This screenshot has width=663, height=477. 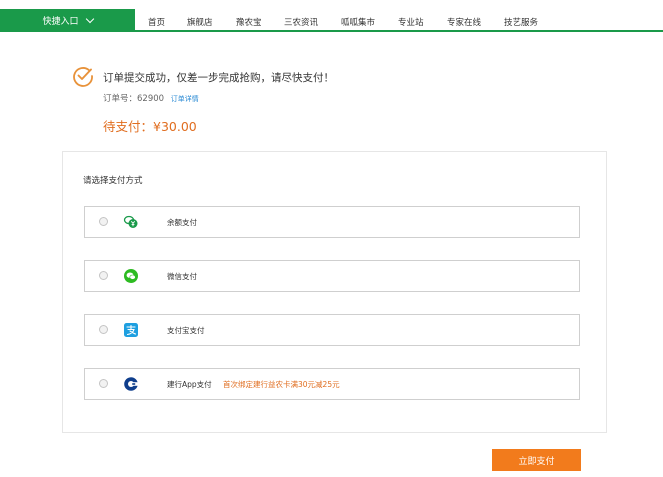 I want to click on amount-due: 待支付：¥30.00, so click(x=150, y=126).